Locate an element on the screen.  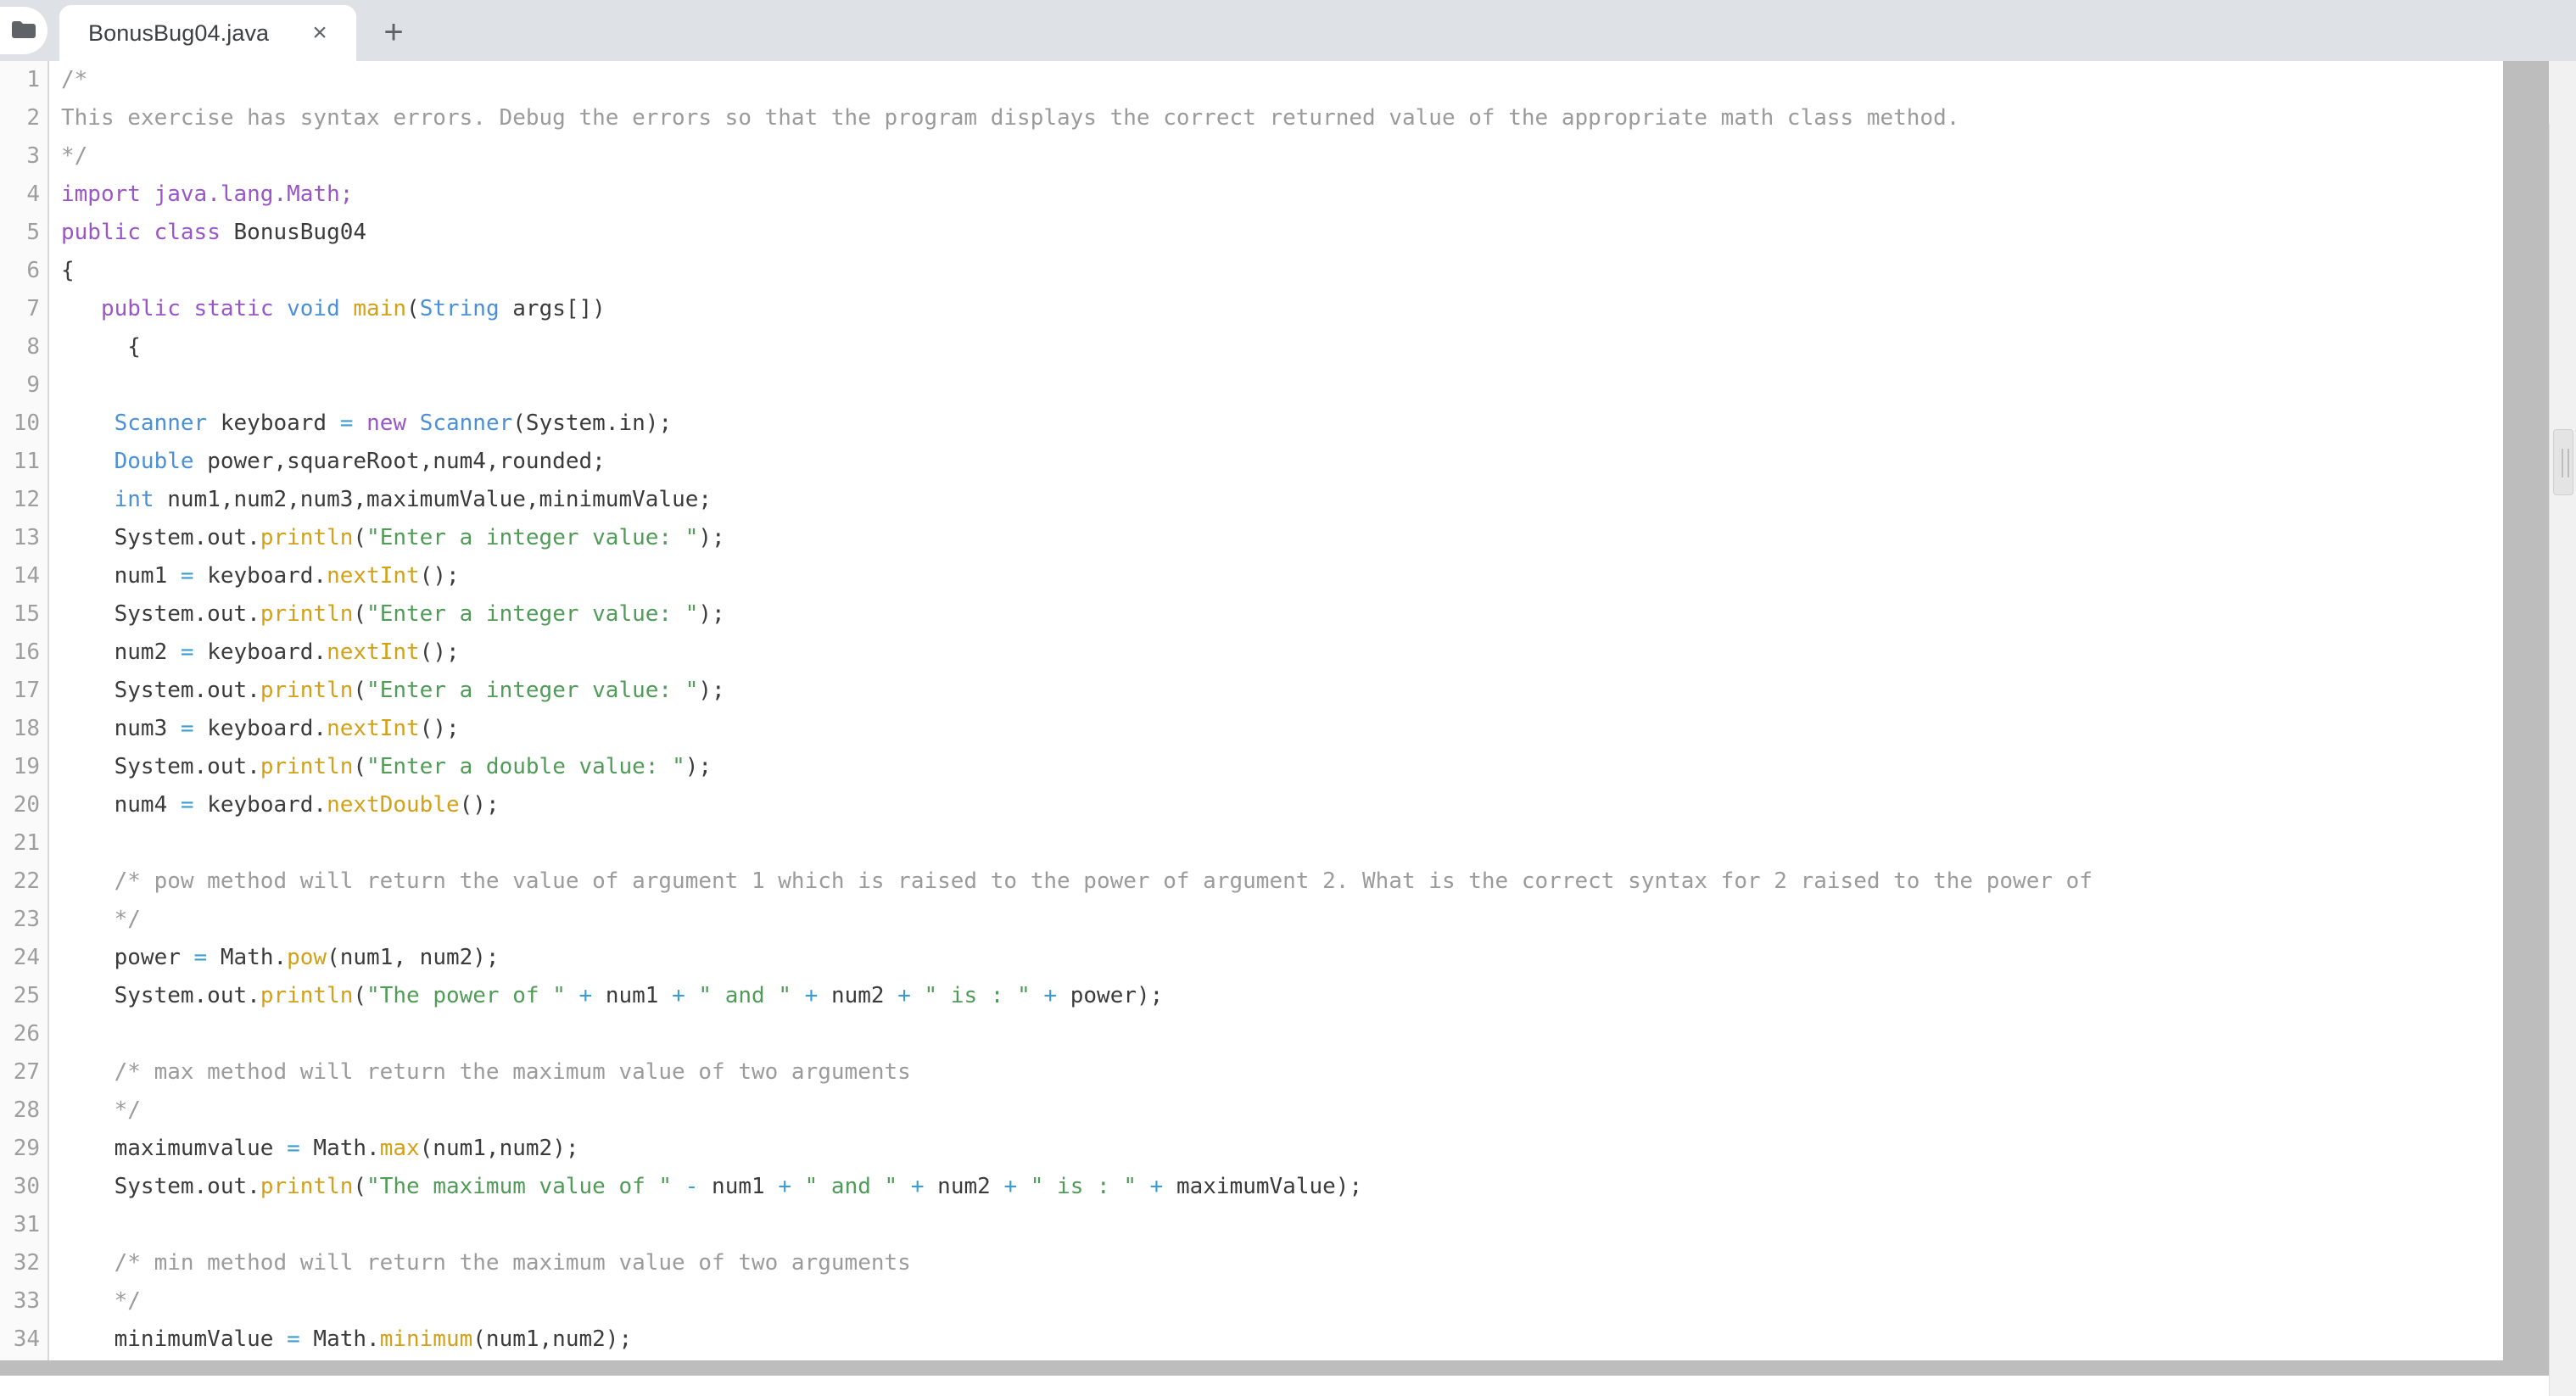
code-line: num2 = keyboard.nextInt(); is located at coordinates (1289, 653).